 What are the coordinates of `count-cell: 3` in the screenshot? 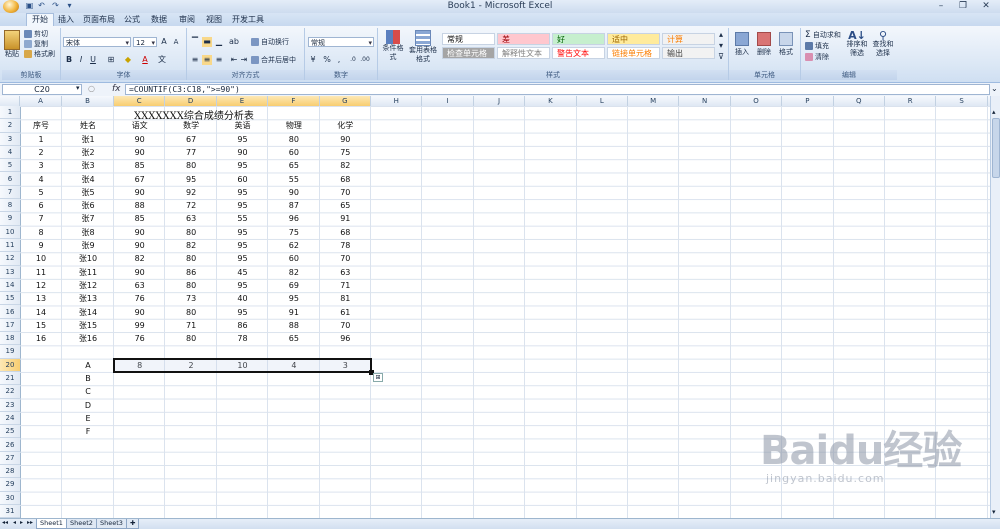 It's located at (345, 365).